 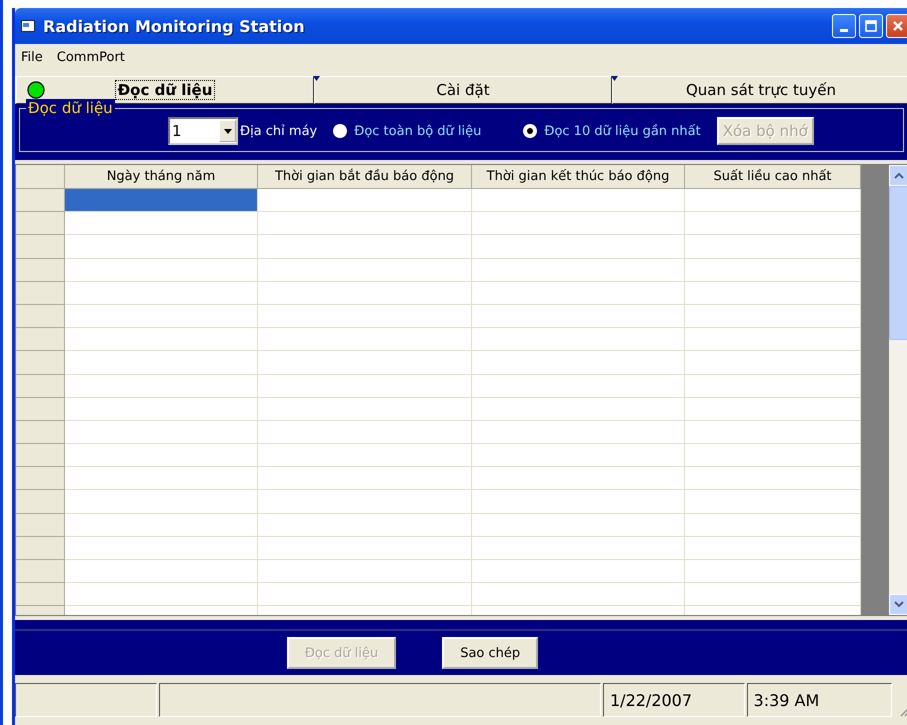 I want to click on maximize-button, so click(x=871, y=26).